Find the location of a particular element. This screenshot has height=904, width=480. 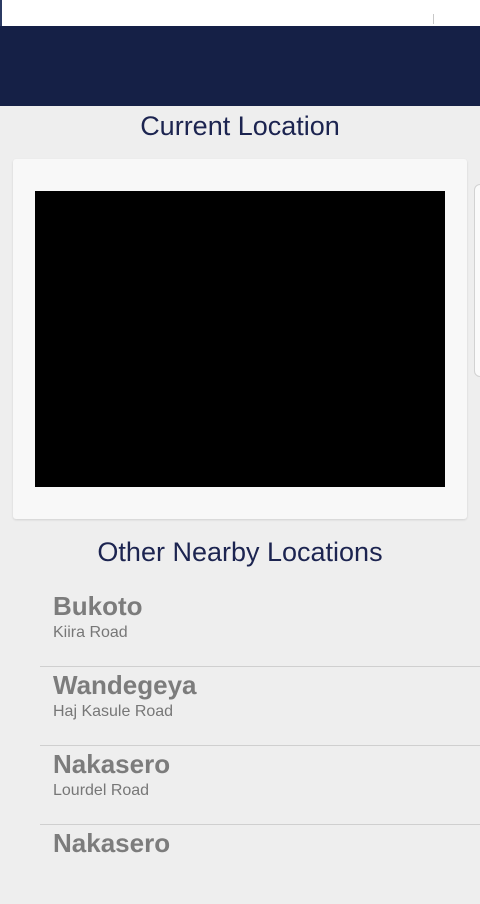

list-item: Bukoto Kiira Road is located at coordinates (260, 627).